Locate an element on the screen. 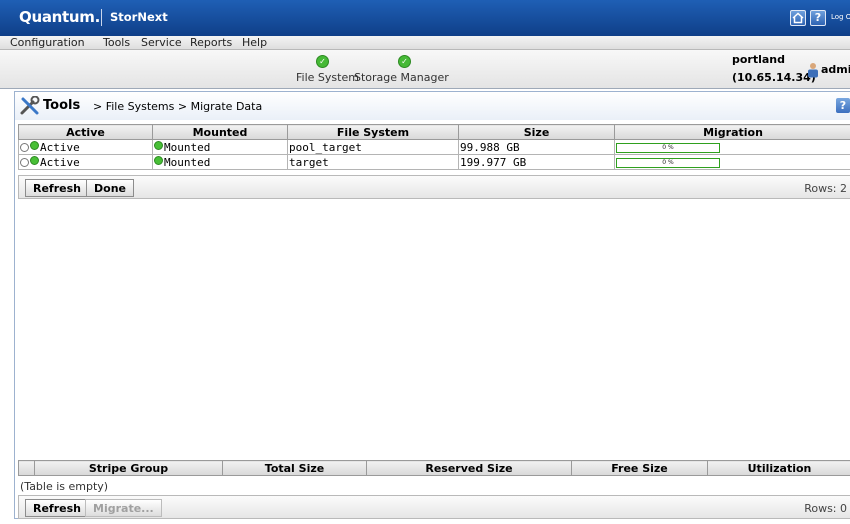 The width and height of the screenshot is (850, 524). column-size: Size is located at coordinates (536, 132).